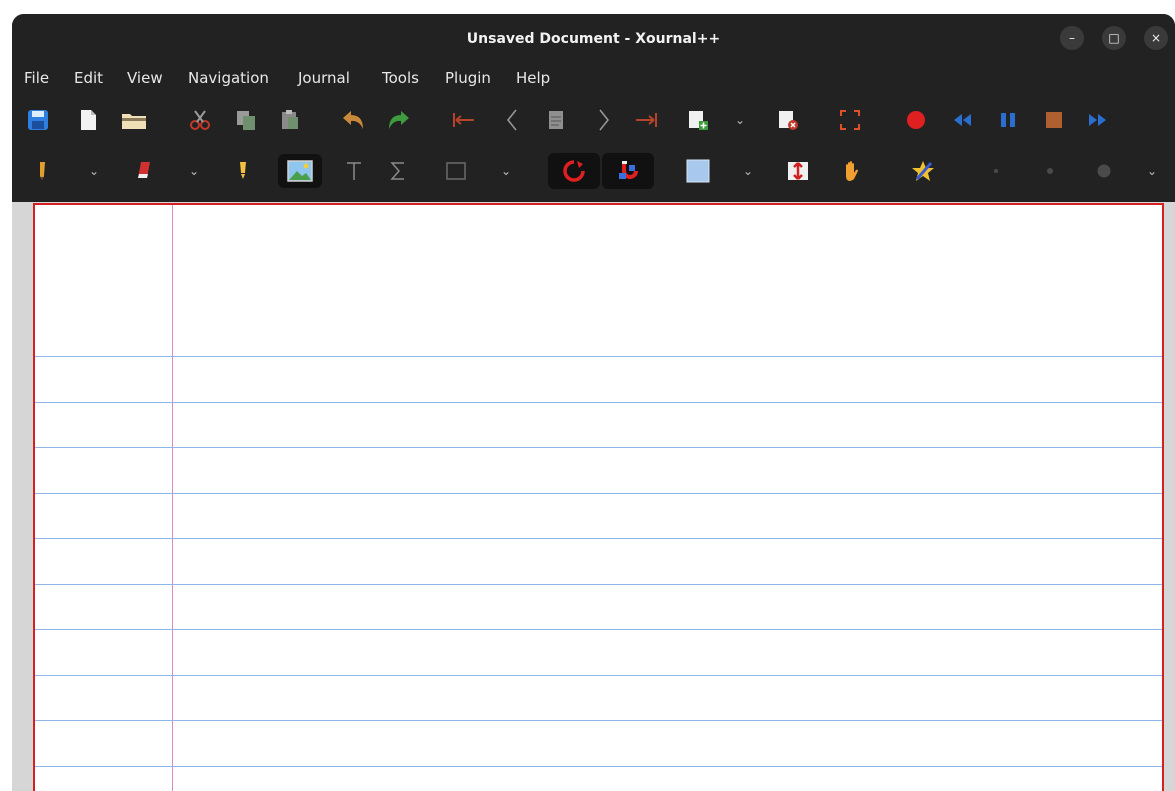 The height and width of the screenshot is (791, 1175). What do you see at coordinates (996, 171) in the screenshot?
I see `thickness-thin-icon` at bounding box center [996, 171].